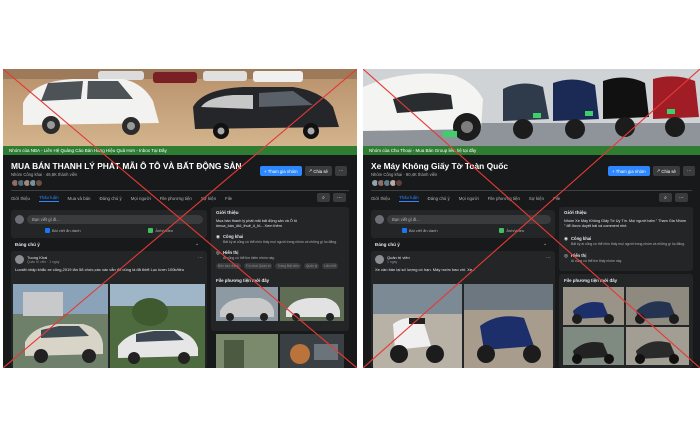 Image resolution: width=700 pixels, height=438 pixels. I want to click on group-meta: Nhóm Công khai · 80,4K thành viên, so click(404, 174).